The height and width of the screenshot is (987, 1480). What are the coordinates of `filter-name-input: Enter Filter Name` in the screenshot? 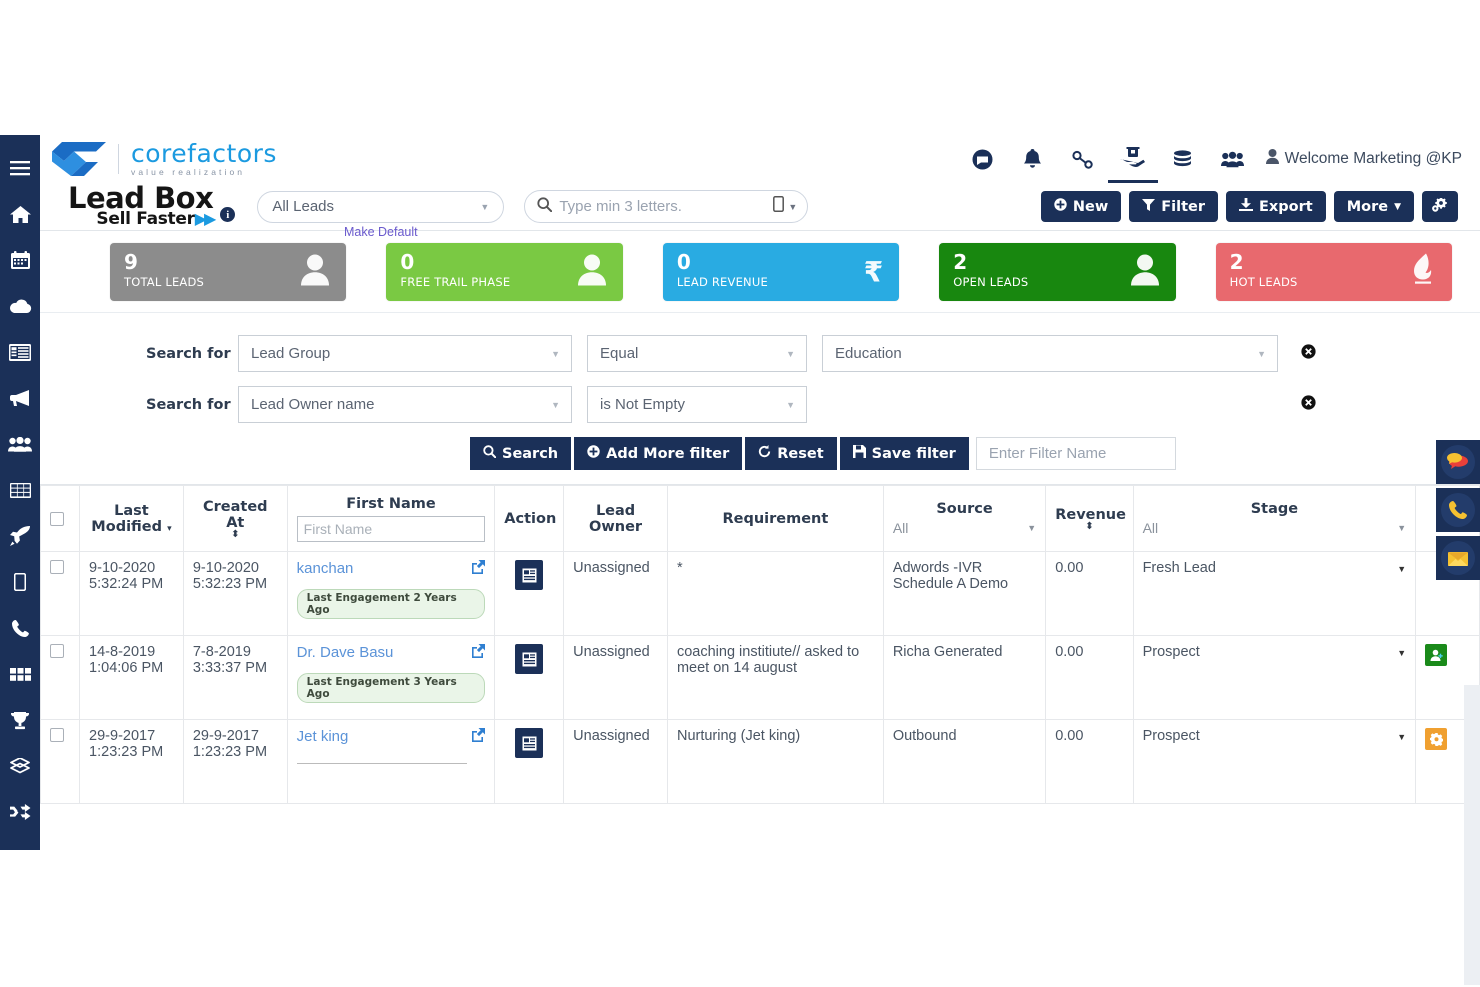 It's located at (1075, 453).